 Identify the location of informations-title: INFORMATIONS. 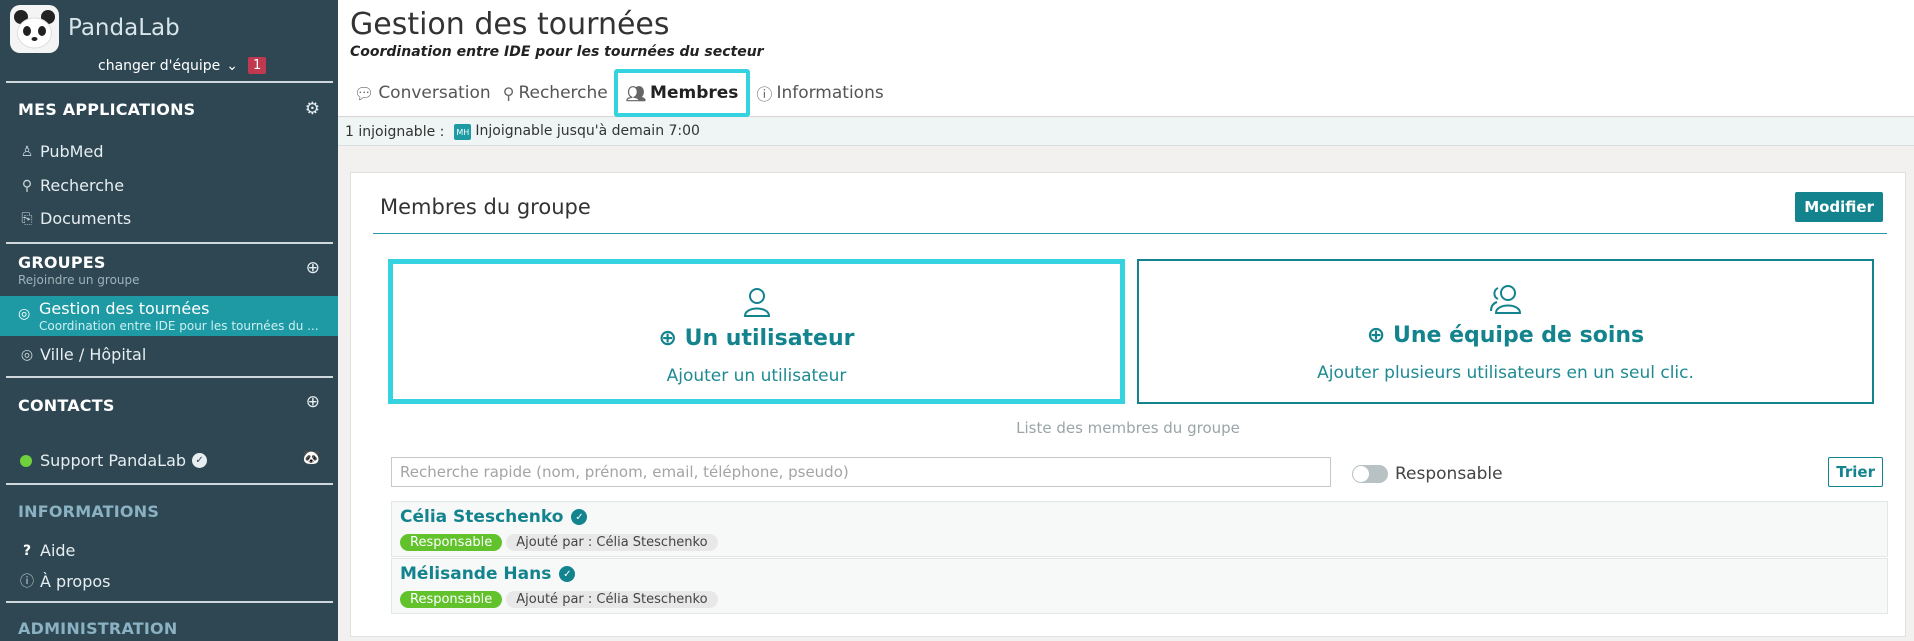
(89, 511).